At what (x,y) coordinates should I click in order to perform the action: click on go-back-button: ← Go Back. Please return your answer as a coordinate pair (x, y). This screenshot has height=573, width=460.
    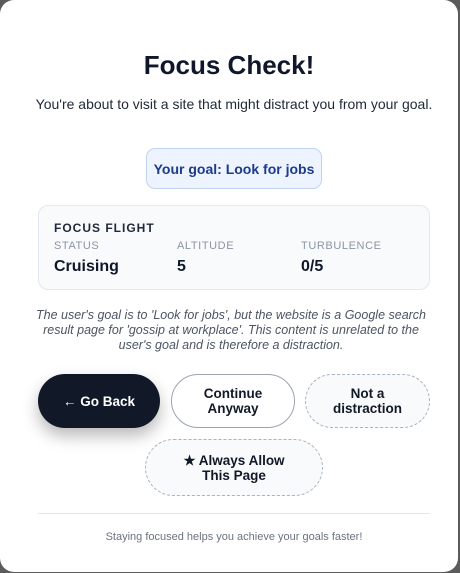
    Looking at the image, I should click on (99, 401).